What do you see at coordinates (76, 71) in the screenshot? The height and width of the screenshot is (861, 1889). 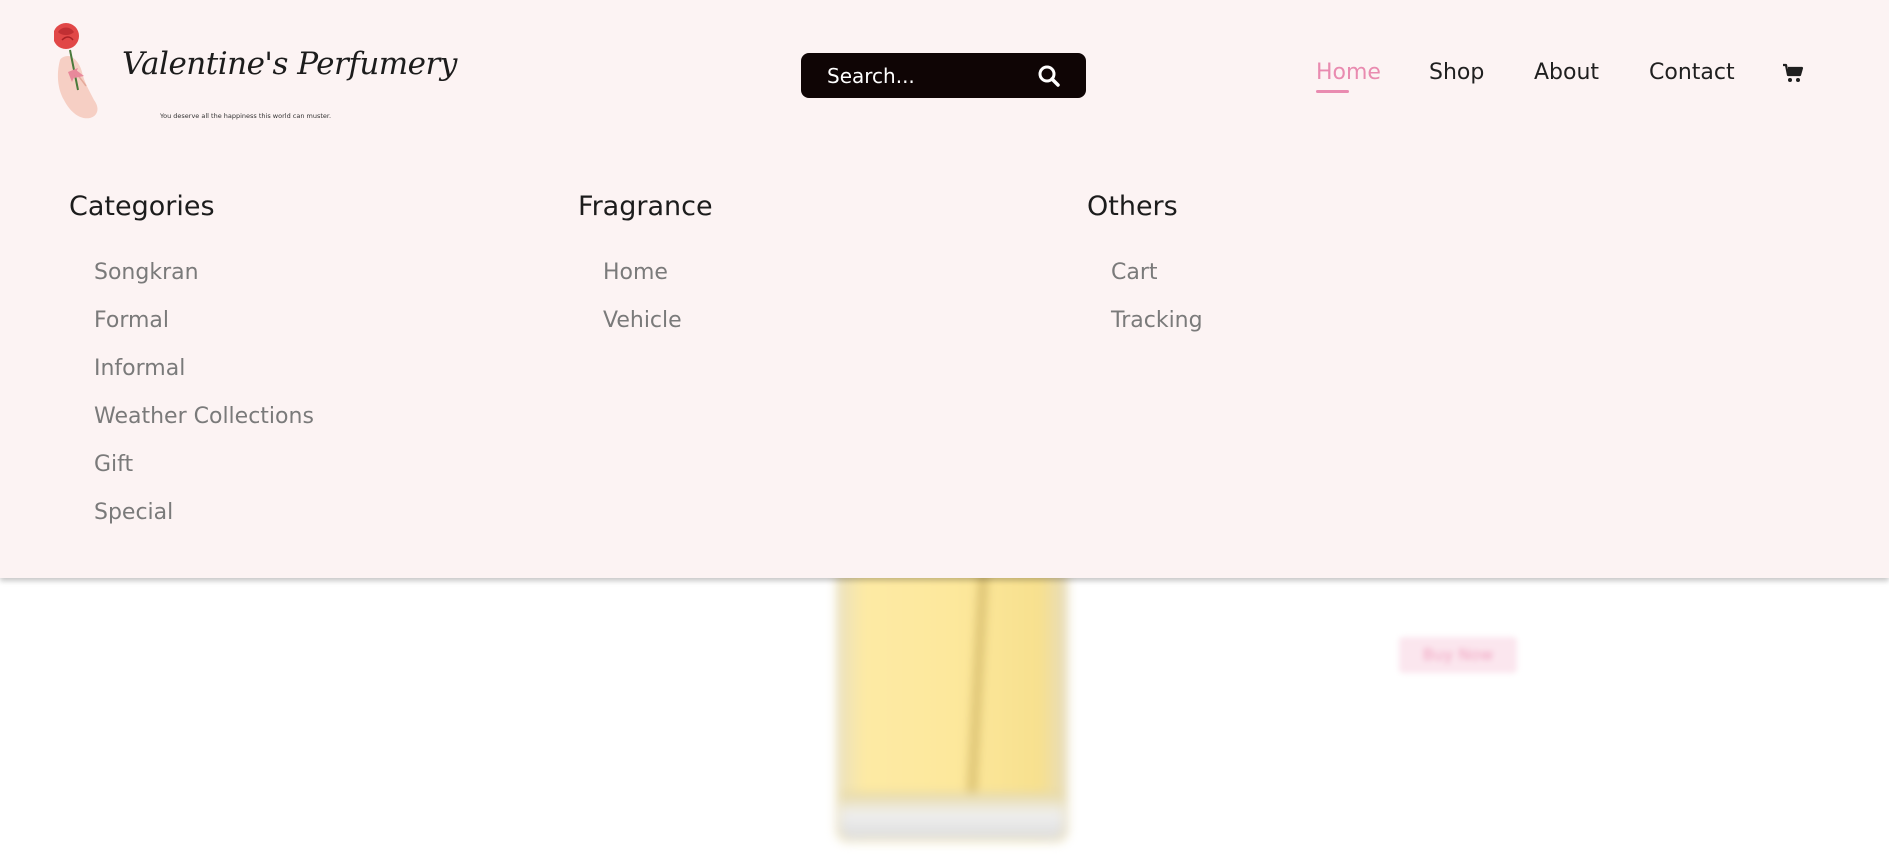 I see `rose-hand-logo-icon` at bounding box center [76, 71].